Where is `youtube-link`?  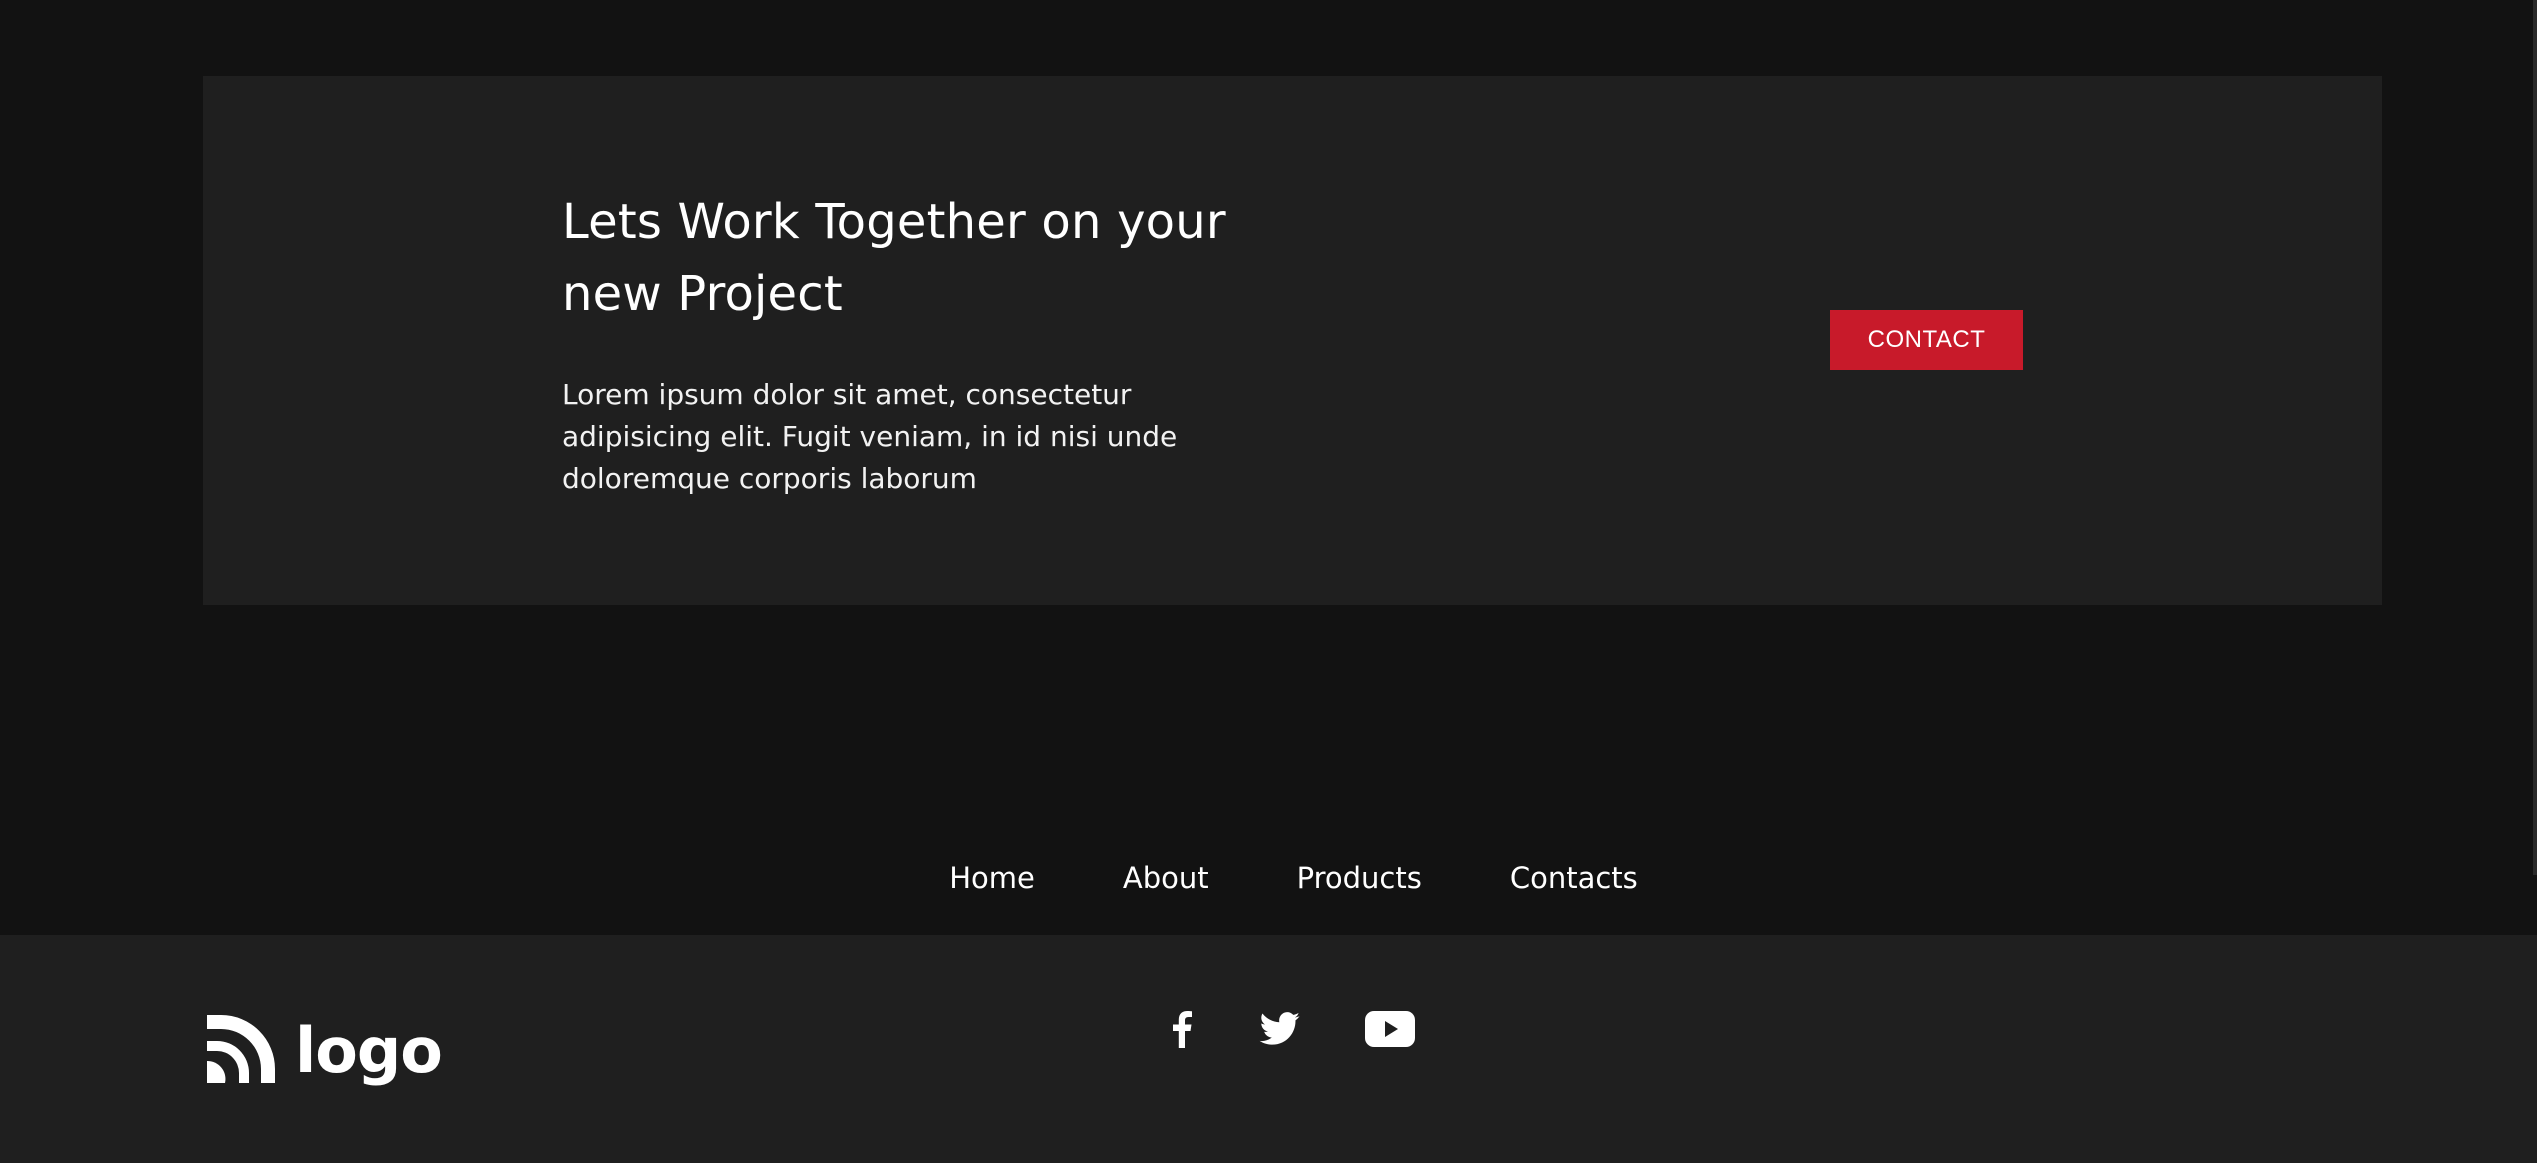
youtube-link is located at coordinates (1390, 1031).